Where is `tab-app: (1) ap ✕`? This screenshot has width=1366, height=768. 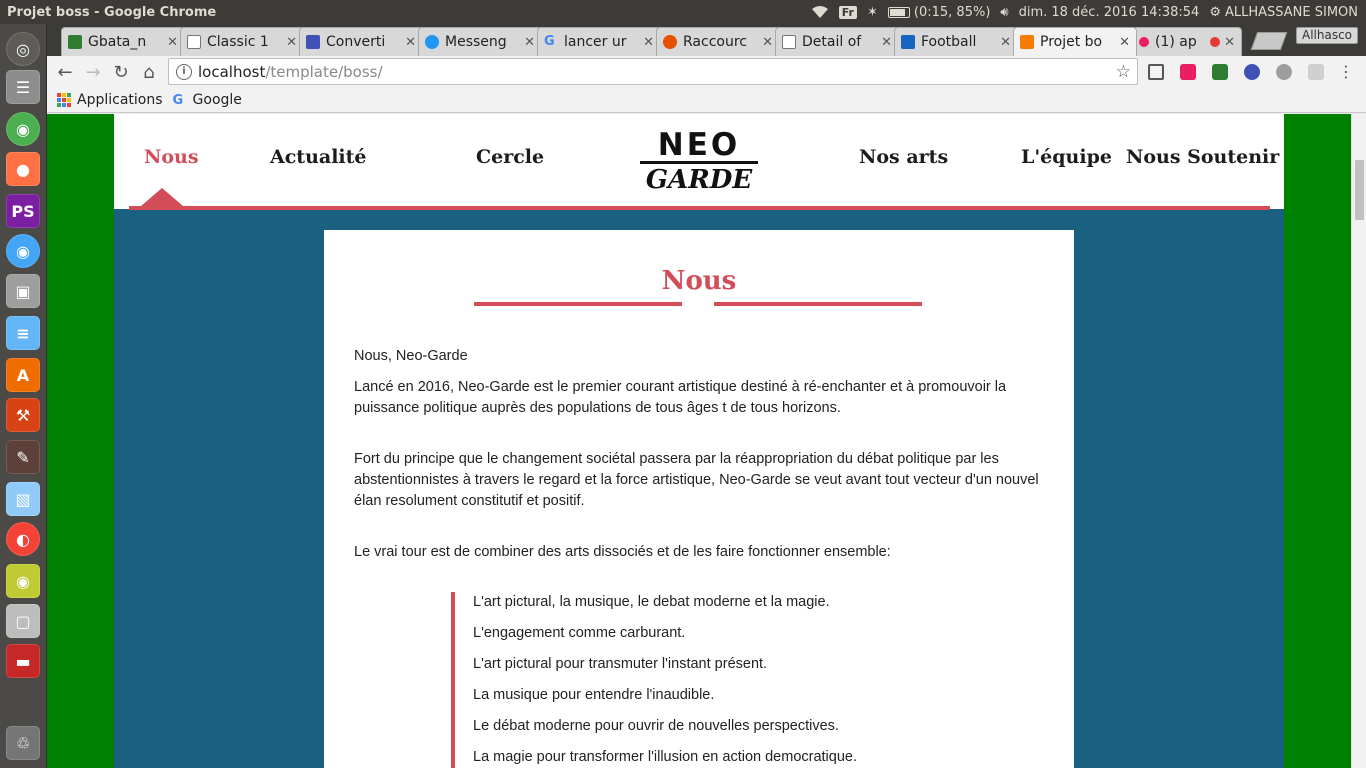
tab-app: (1) ap ✕ is located at coordinates (1187, 41).